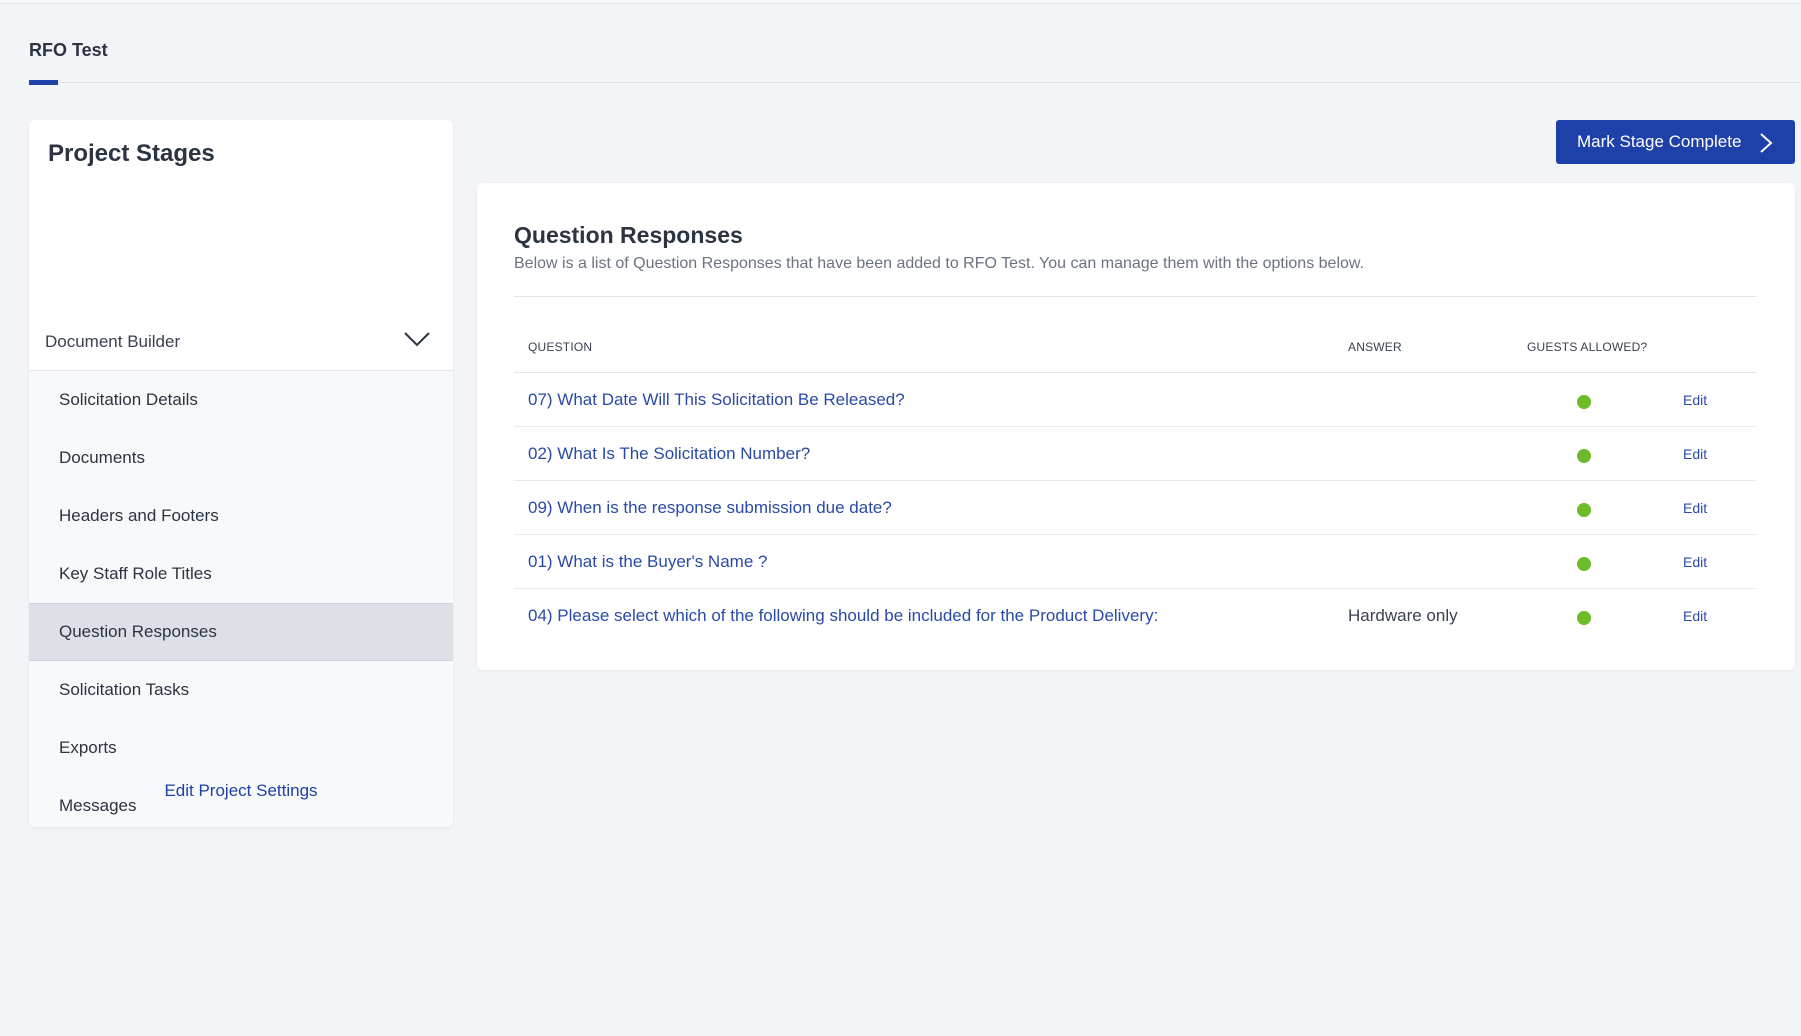  Describe the element at coordinates (1135, 562) in the screenshot. I see `table-row: 01) What is the Buyer's Name ? Edit` at that location.